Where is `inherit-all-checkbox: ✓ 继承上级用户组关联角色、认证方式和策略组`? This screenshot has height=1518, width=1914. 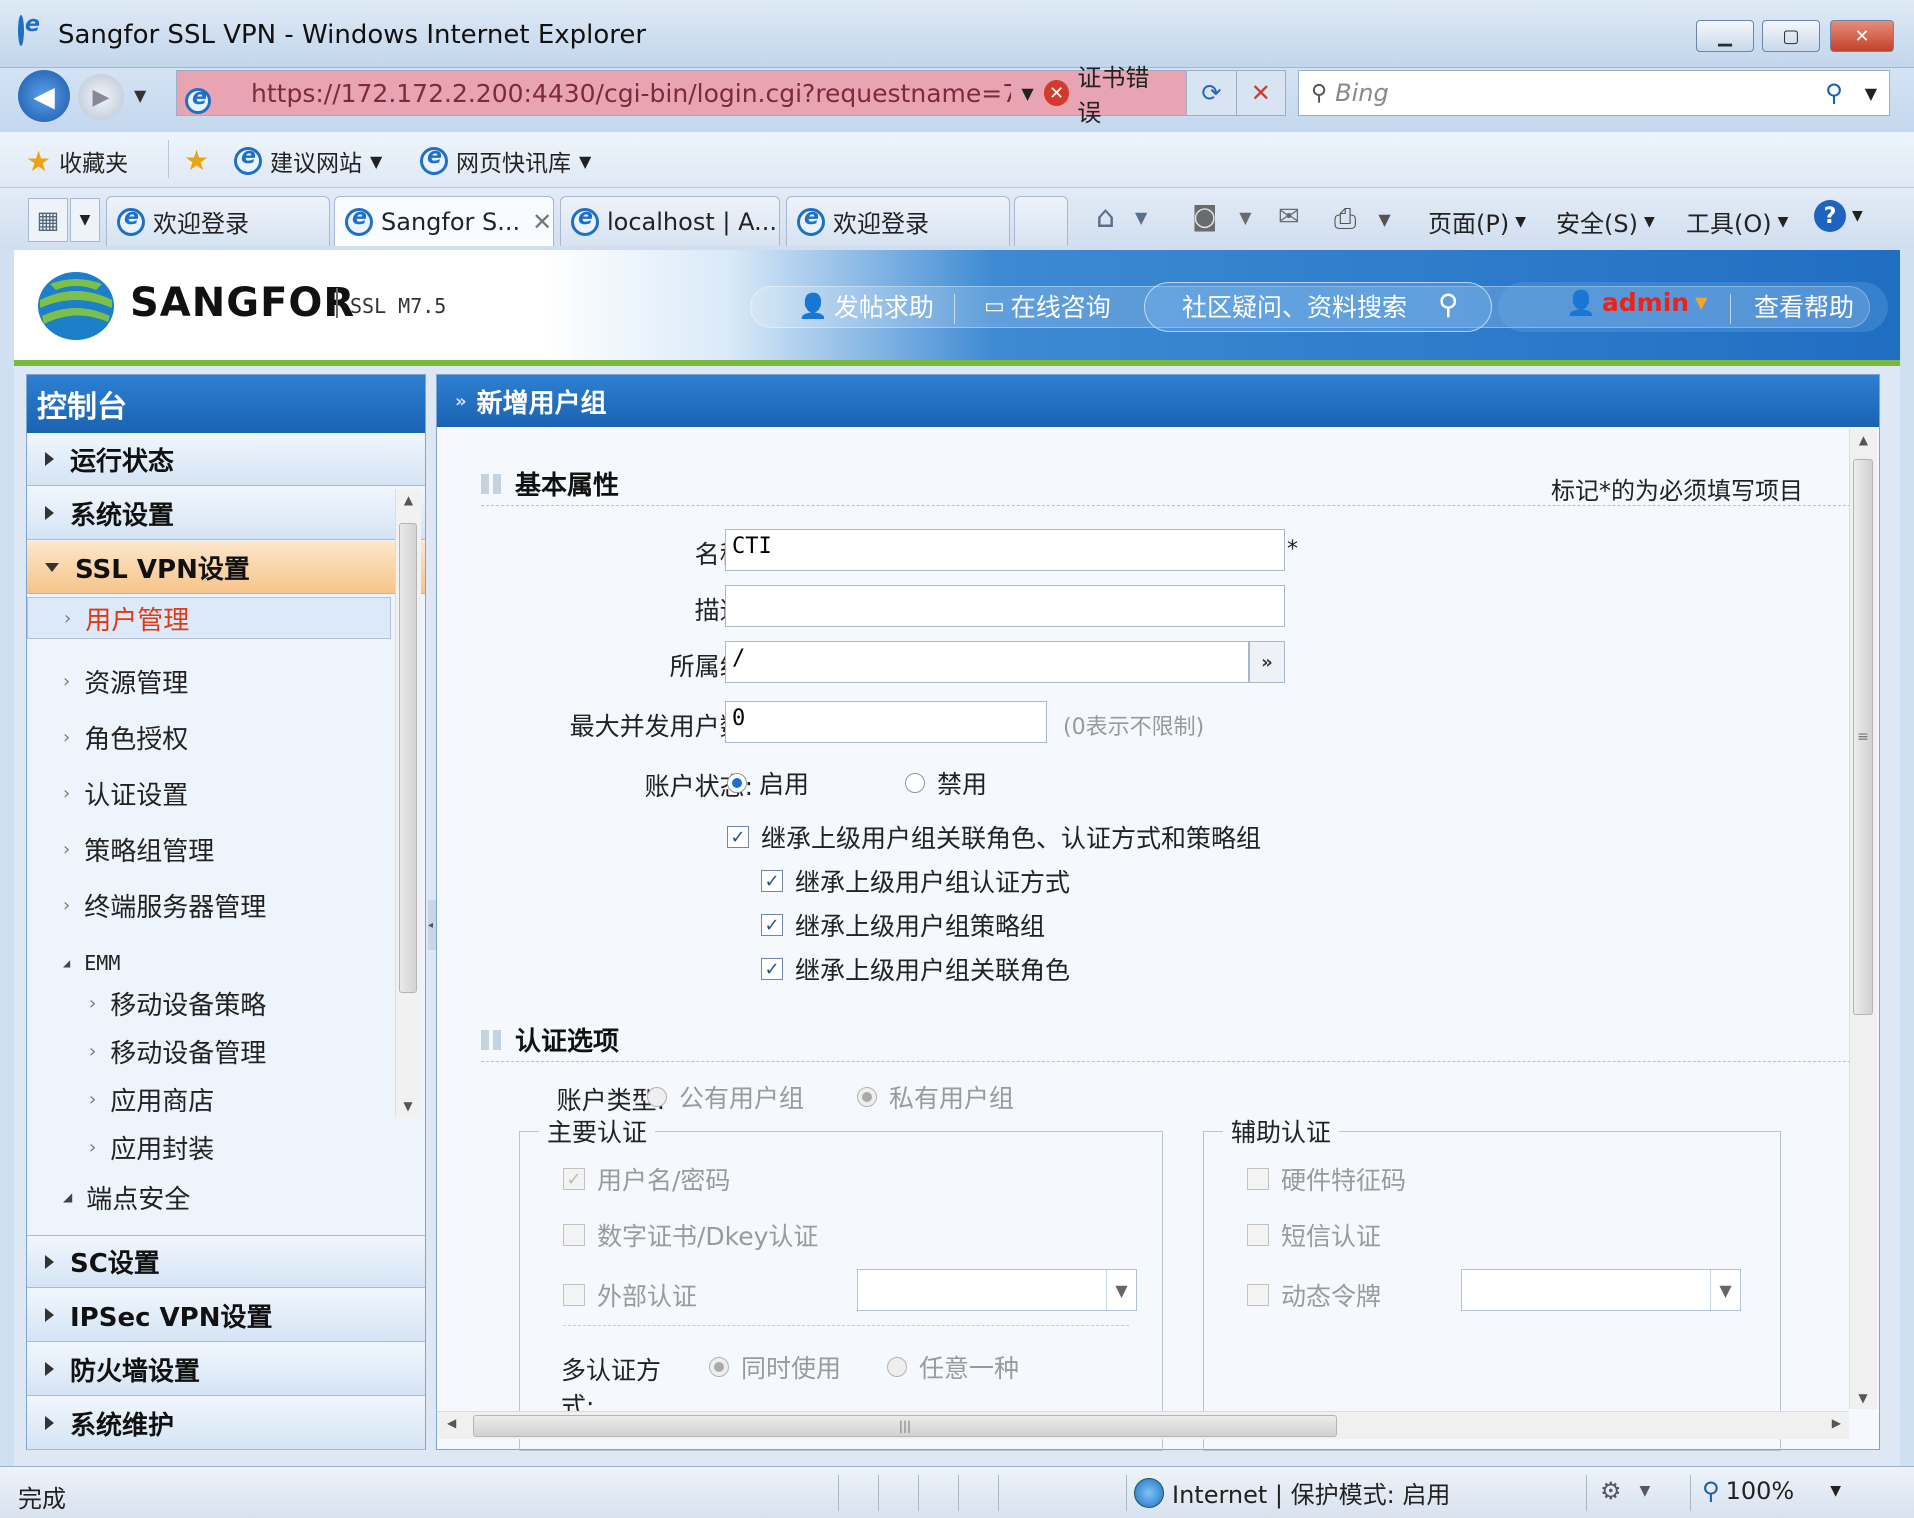
inherit-all-checkbox: ✓ 继承上级用户组关联角色、认证方式和策略组 is located at coordinates (994, 837).